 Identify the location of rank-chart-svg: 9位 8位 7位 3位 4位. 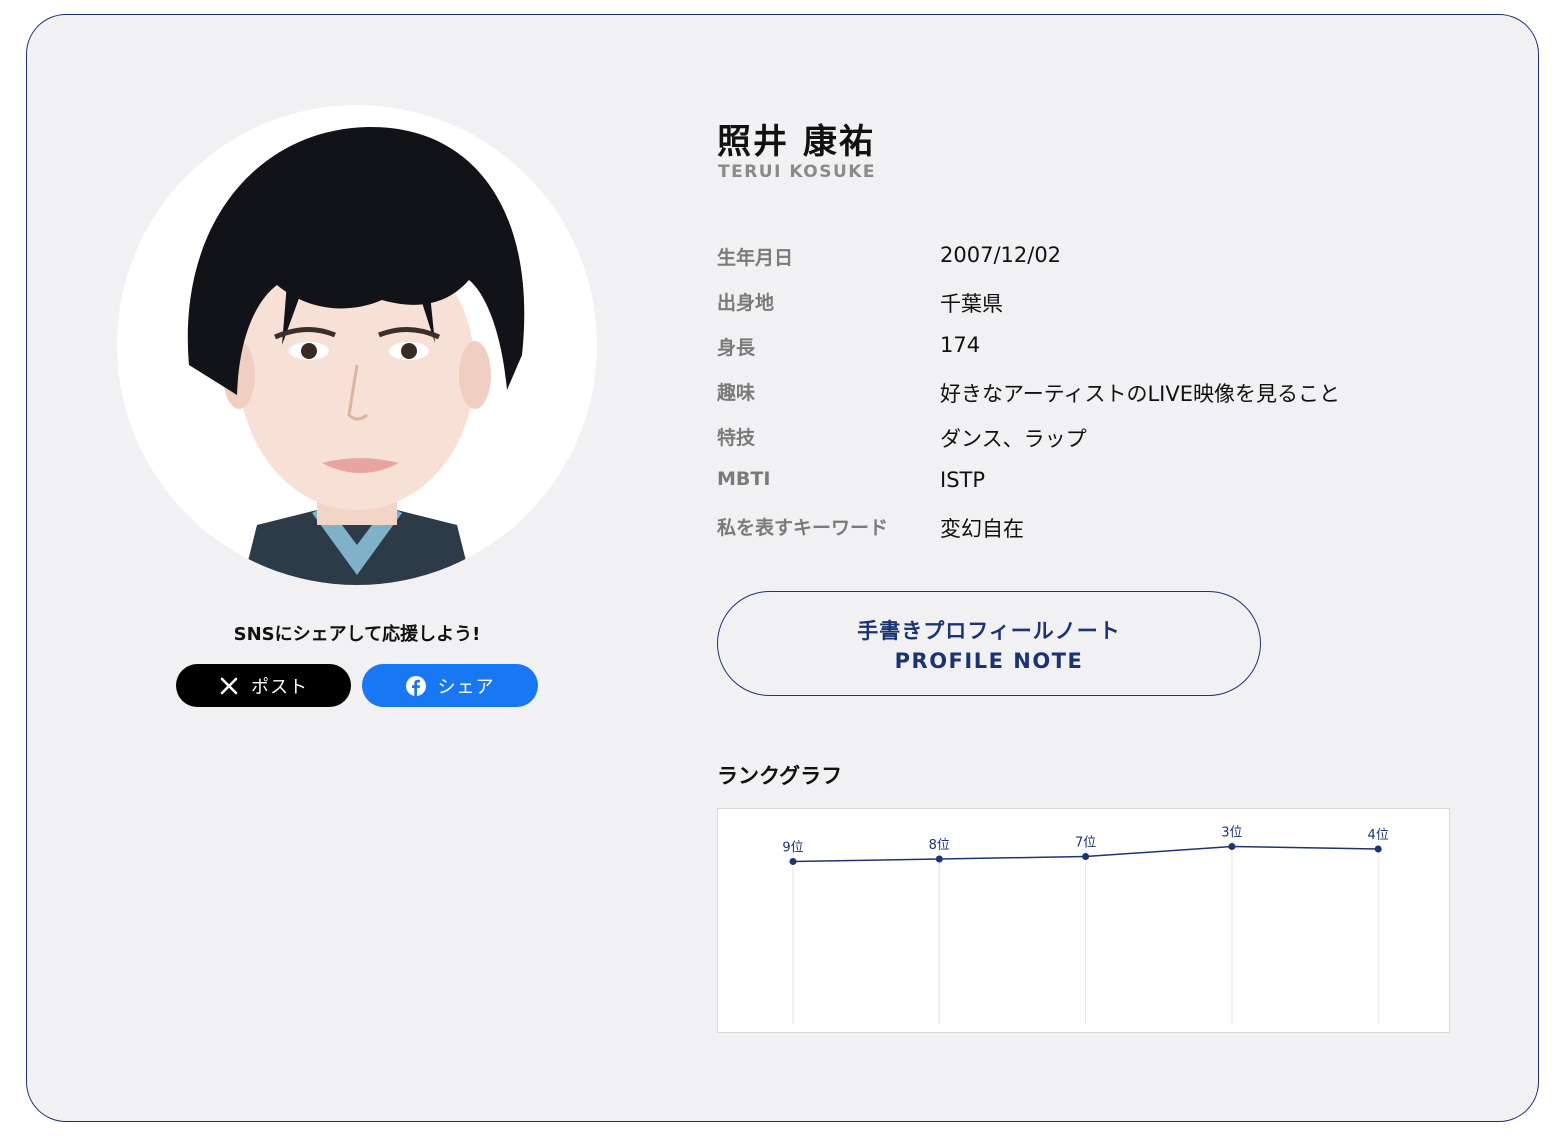
(1085, 925).